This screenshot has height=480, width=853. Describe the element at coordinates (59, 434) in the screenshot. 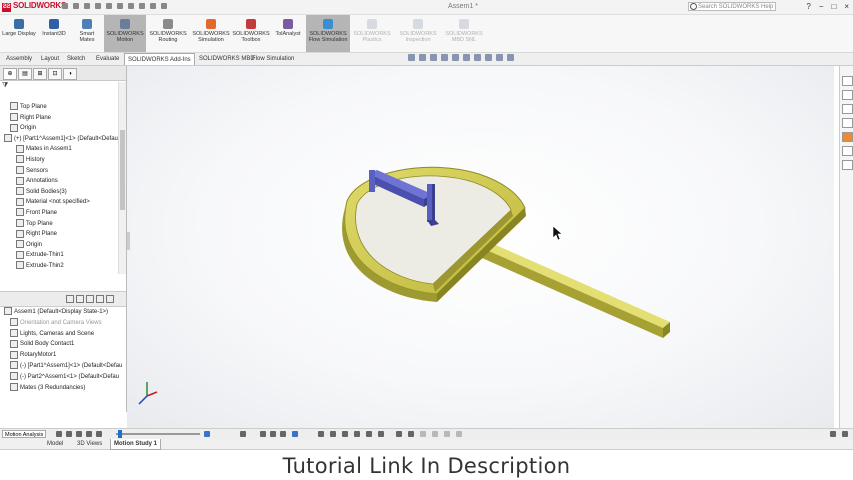

I see `calculate-icon` at that location.